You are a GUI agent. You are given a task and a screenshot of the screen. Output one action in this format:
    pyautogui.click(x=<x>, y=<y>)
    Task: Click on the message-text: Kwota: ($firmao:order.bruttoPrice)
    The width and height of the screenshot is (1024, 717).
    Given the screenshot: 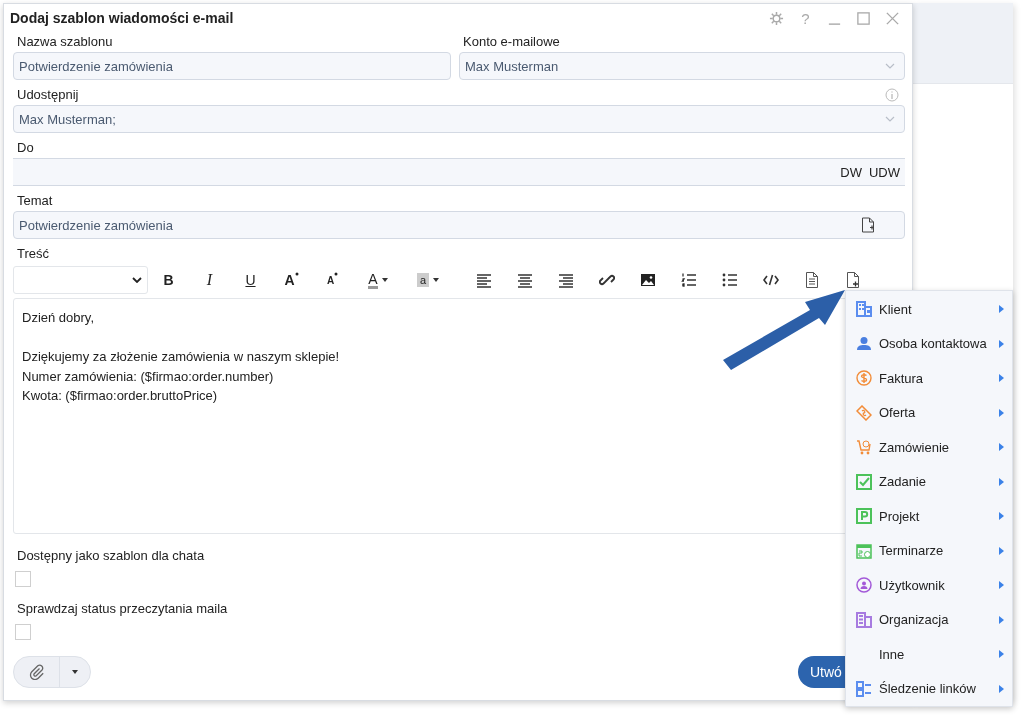 What is the action you would take?
    pyautogui.click(x=120, y=396)
    